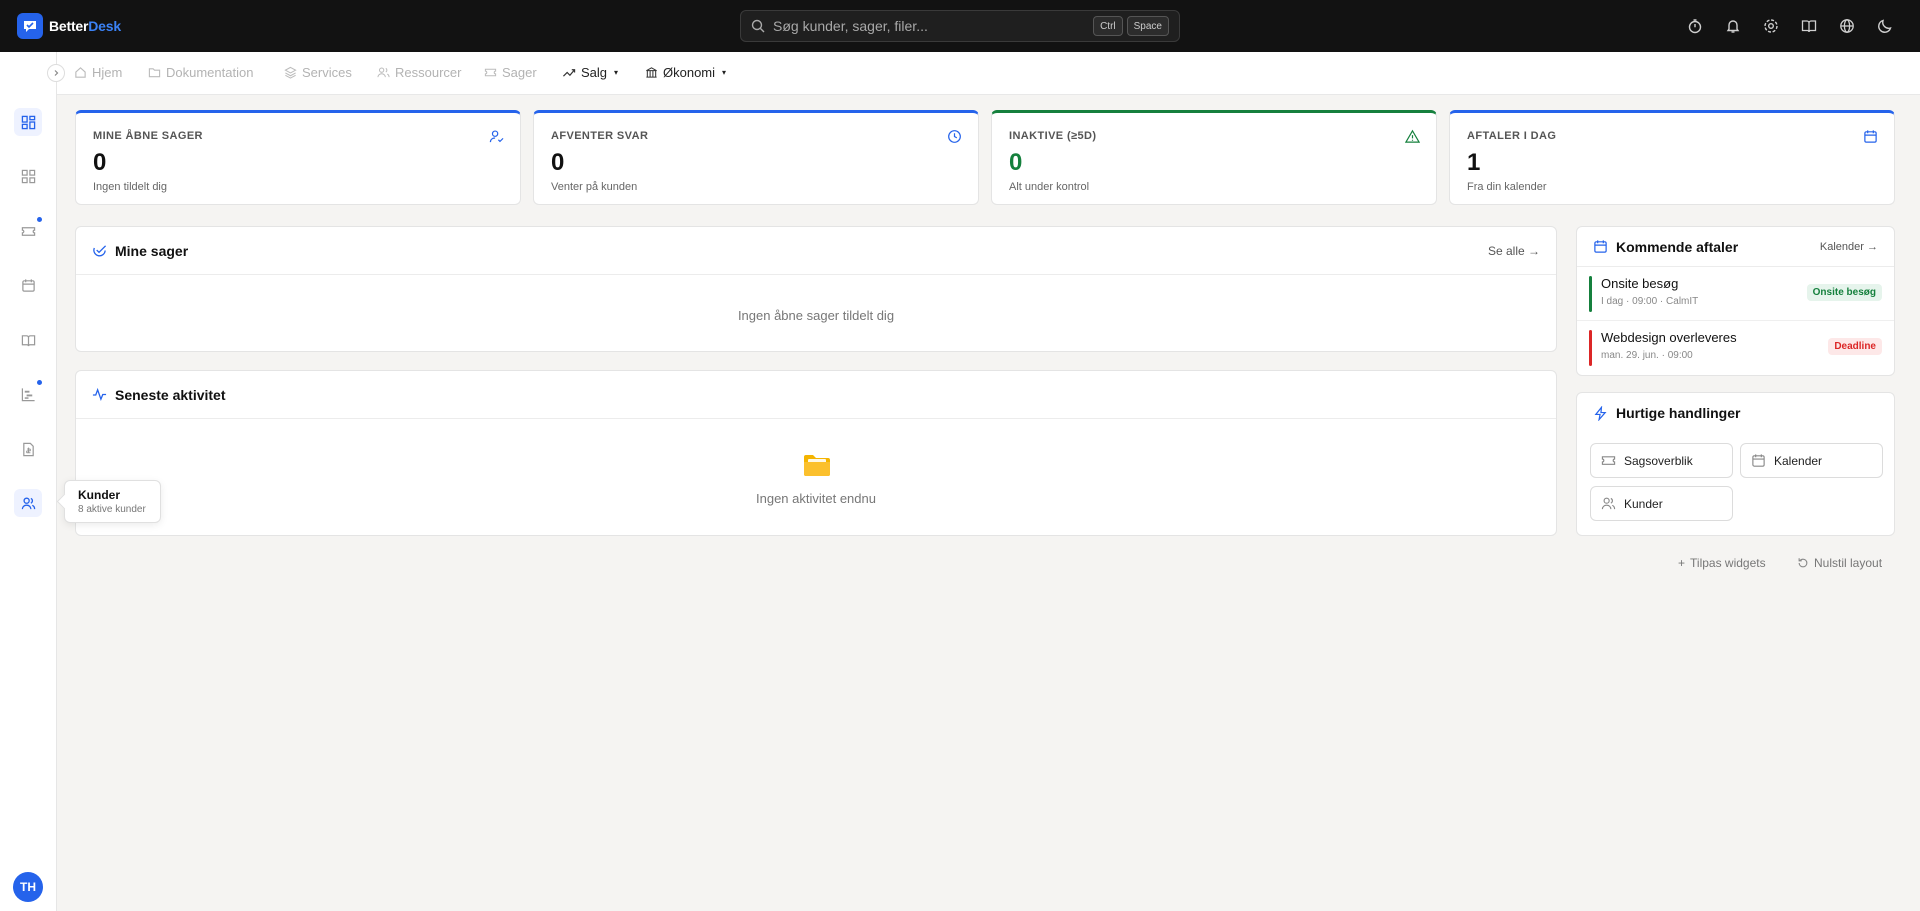 The image size is (1920, 911). I want to click on globe-icon, so click(1847, 26).